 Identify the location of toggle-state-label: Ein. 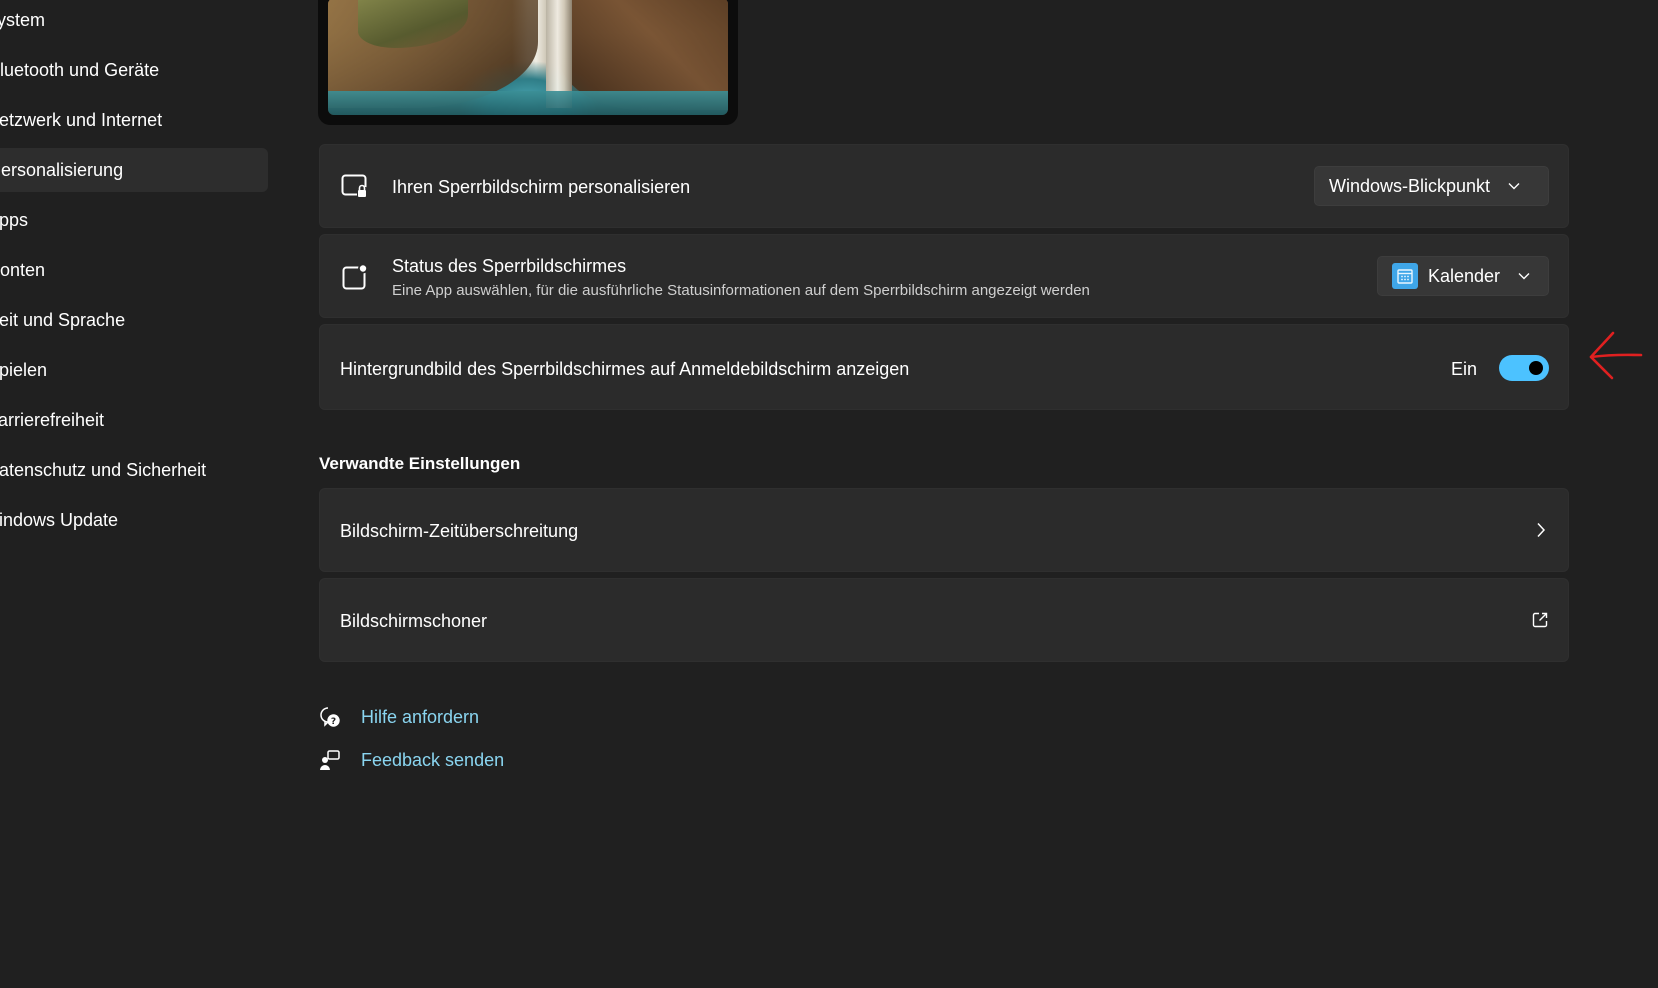
(1463, 369).